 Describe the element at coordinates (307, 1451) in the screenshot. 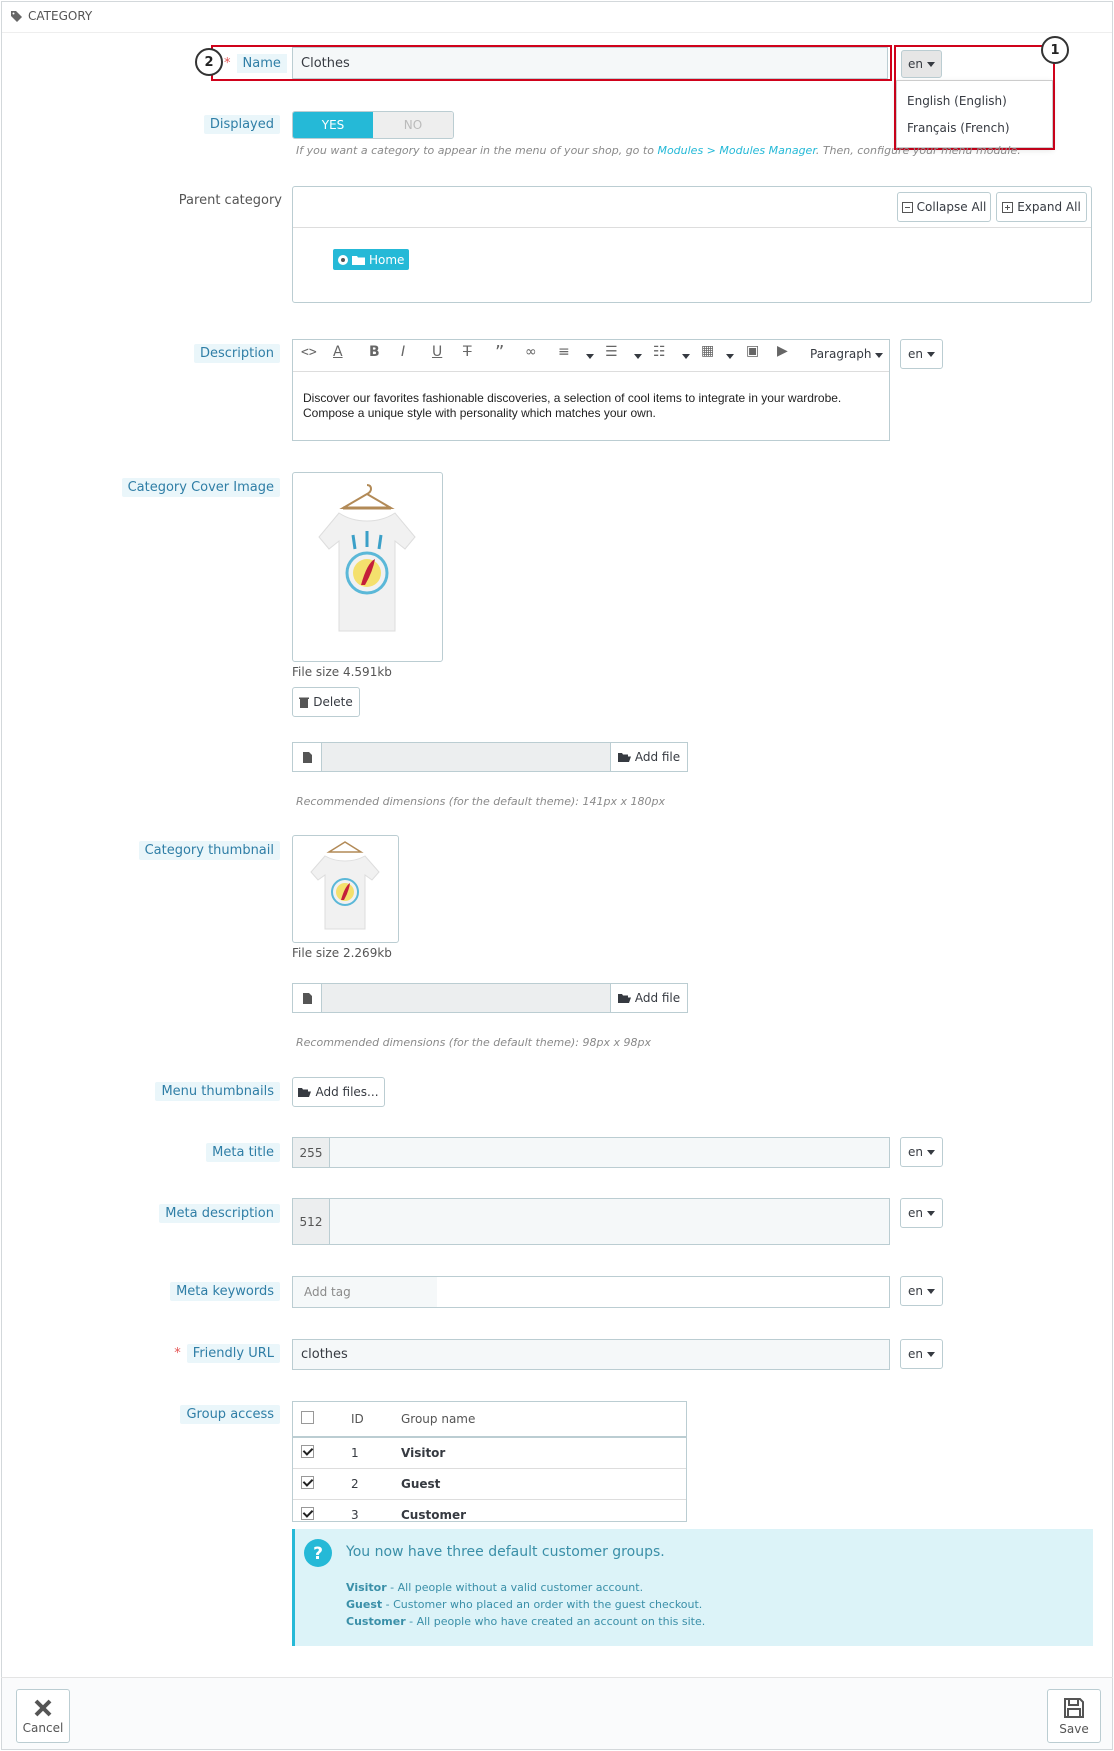

I see `group-checkbox-visitor` at that location.